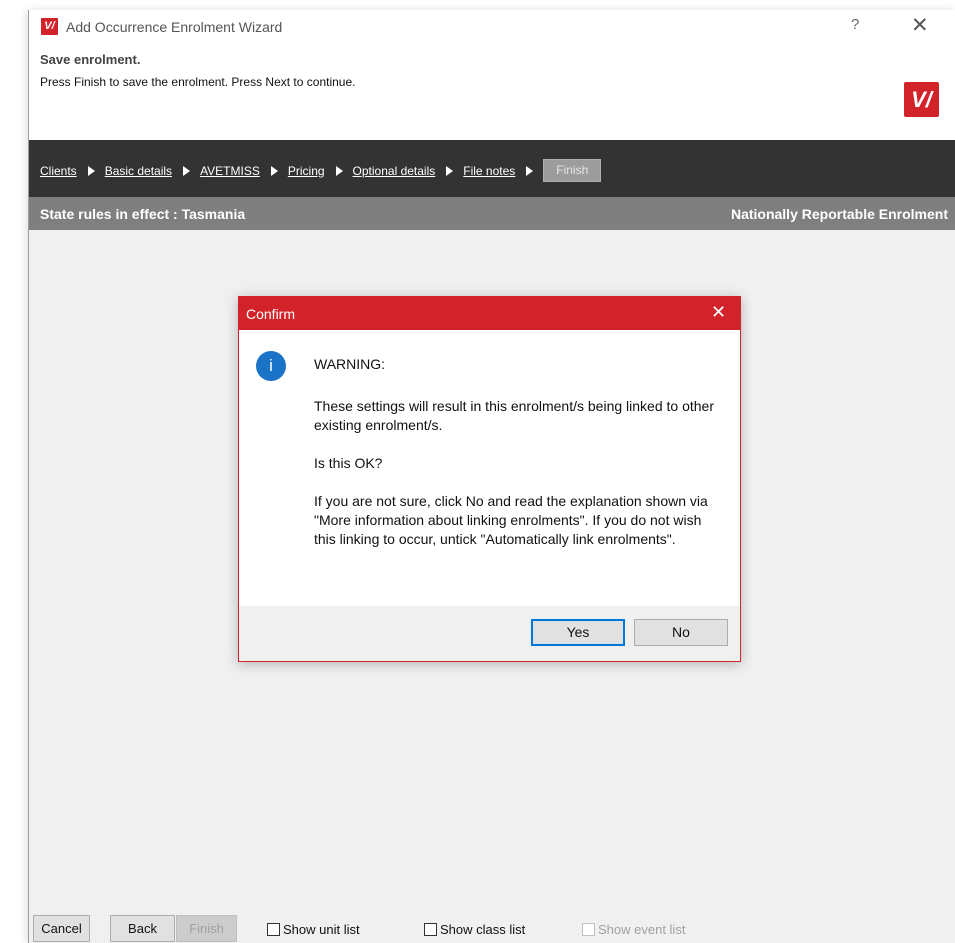 This screenshot has height=943, width=955. What do you see at coordinates (206, 928) in the screenshot?
I see `finish-button: Finish` at bounding box center [206, 928].